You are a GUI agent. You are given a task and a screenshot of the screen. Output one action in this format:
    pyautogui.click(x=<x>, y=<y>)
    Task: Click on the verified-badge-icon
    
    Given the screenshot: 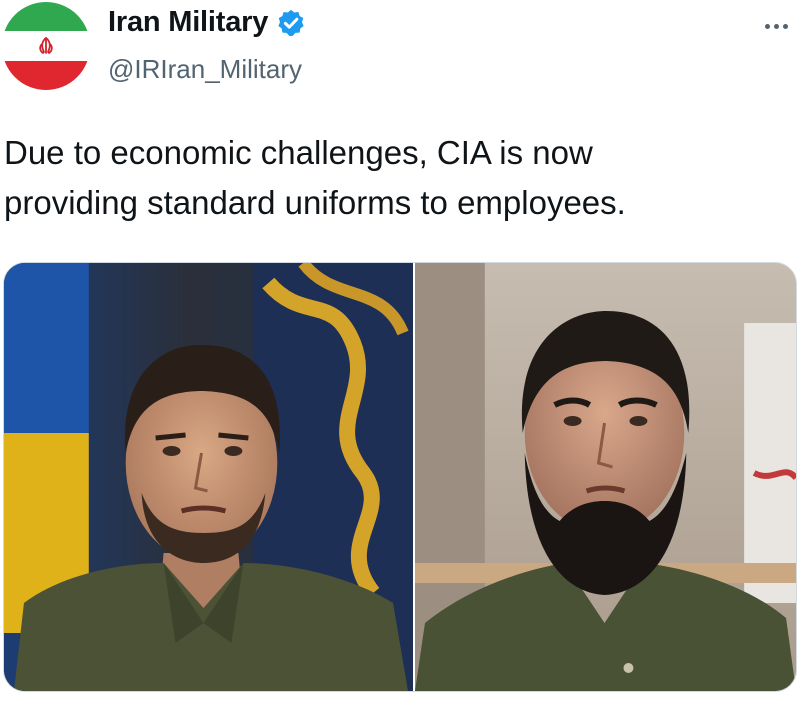 What is the action you would take?
    pyautogui.click(x=291, y=22)
    